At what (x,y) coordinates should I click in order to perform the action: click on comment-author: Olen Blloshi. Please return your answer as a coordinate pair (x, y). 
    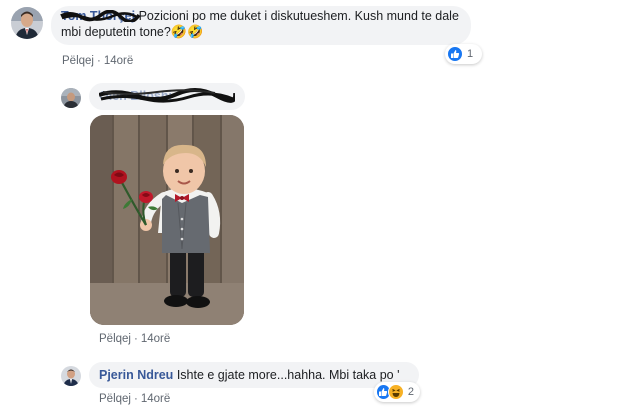
    Looking at the image, I should click on (167, 96).